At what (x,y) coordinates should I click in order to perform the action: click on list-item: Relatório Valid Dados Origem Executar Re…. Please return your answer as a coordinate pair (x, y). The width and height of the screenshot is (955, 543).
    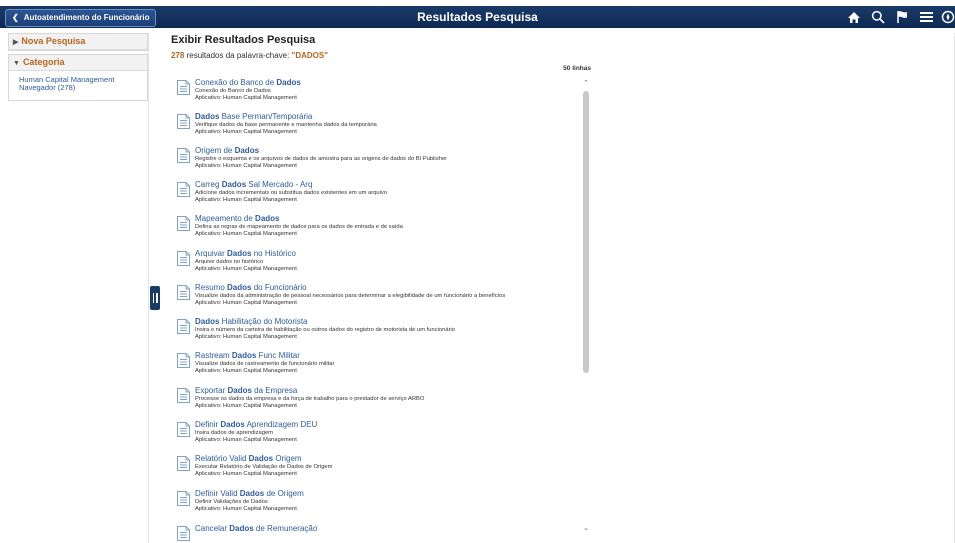
    Looking at the image, I should click on (377, 466).